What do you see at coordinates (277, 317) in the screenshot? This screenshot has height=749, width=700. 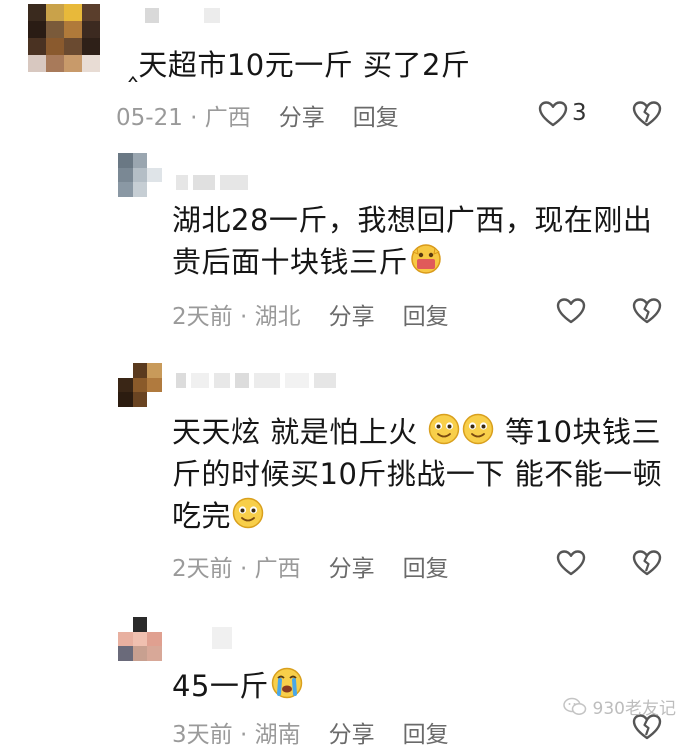 I see `comment-location: 湖北` at bounding box center [277, 317].